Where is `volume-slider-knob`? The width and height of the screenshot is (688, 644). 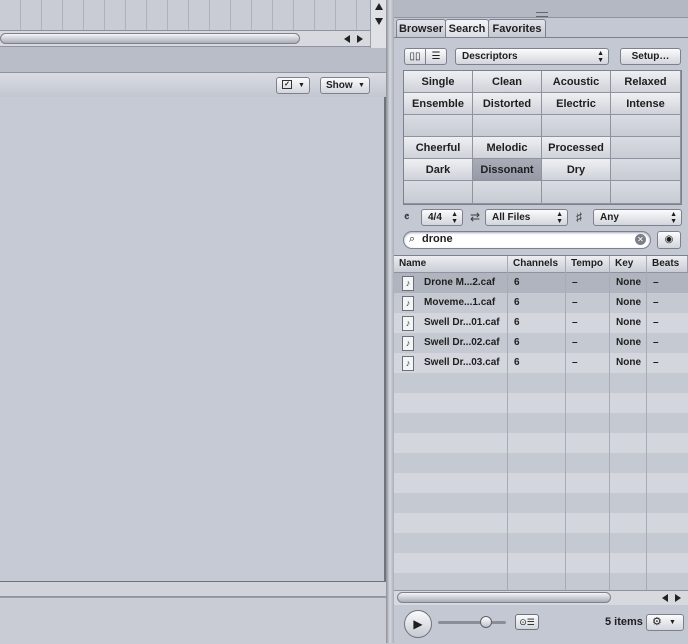
volume-slider-knob is located at coordinates (486, 622).